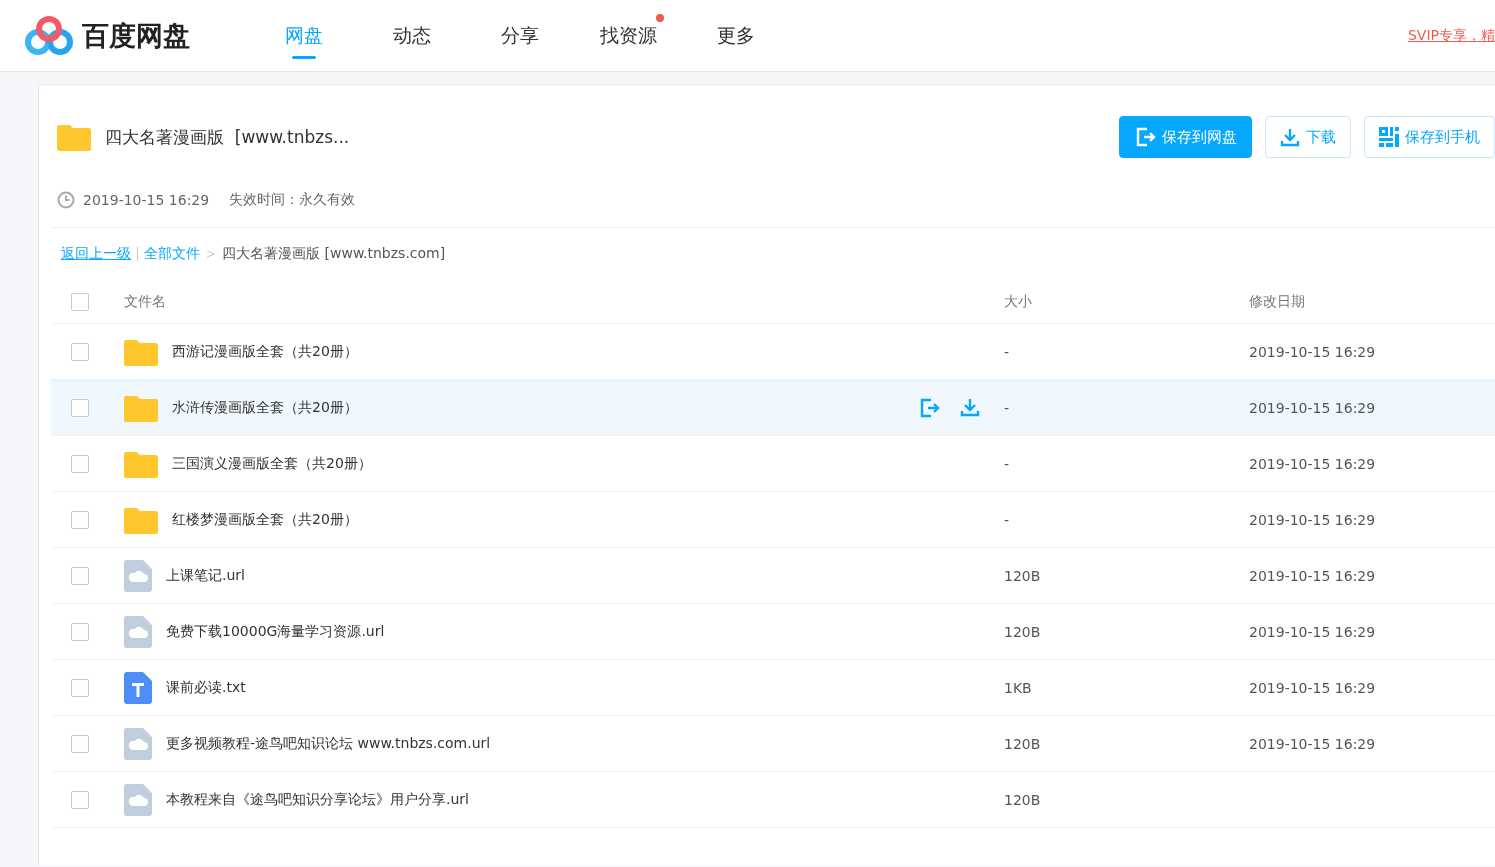 This screenshot has height=867, width=1495. I want to click on file-size: 1KB, so click(1018, 687).